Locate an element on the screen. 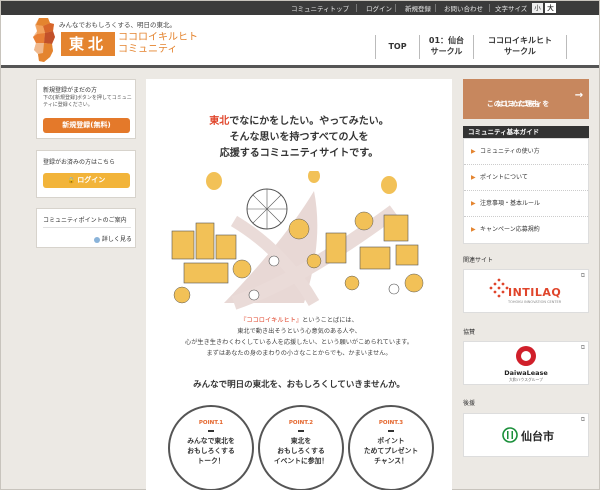 Image resolution: width=600 pixels, height=490 pixels. utility-bar: コミュニティトップ ログイン 新規登録 お問い合わせ 文字サイズ 小 大 is located at coordinates (300, 8).